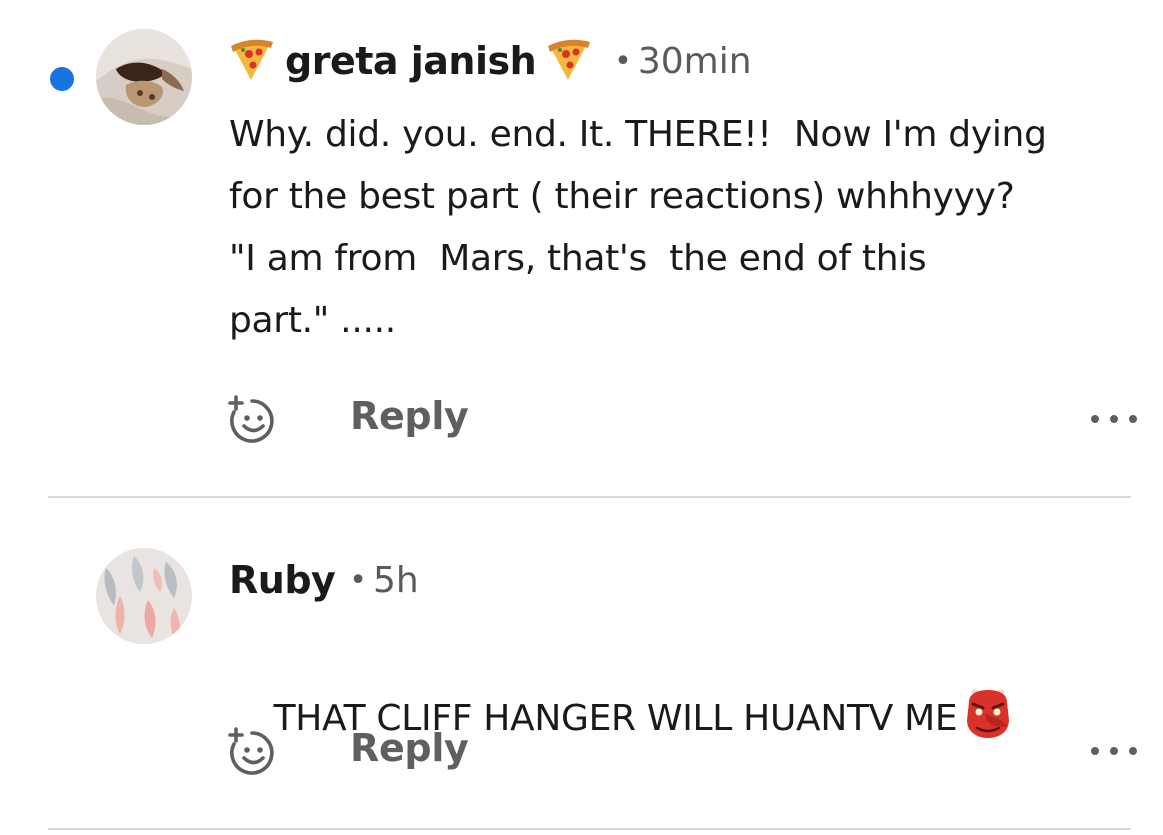  Describe the element at coordinates (694, 61) in the screenshot. I see `timestamp: 30min` at that location.